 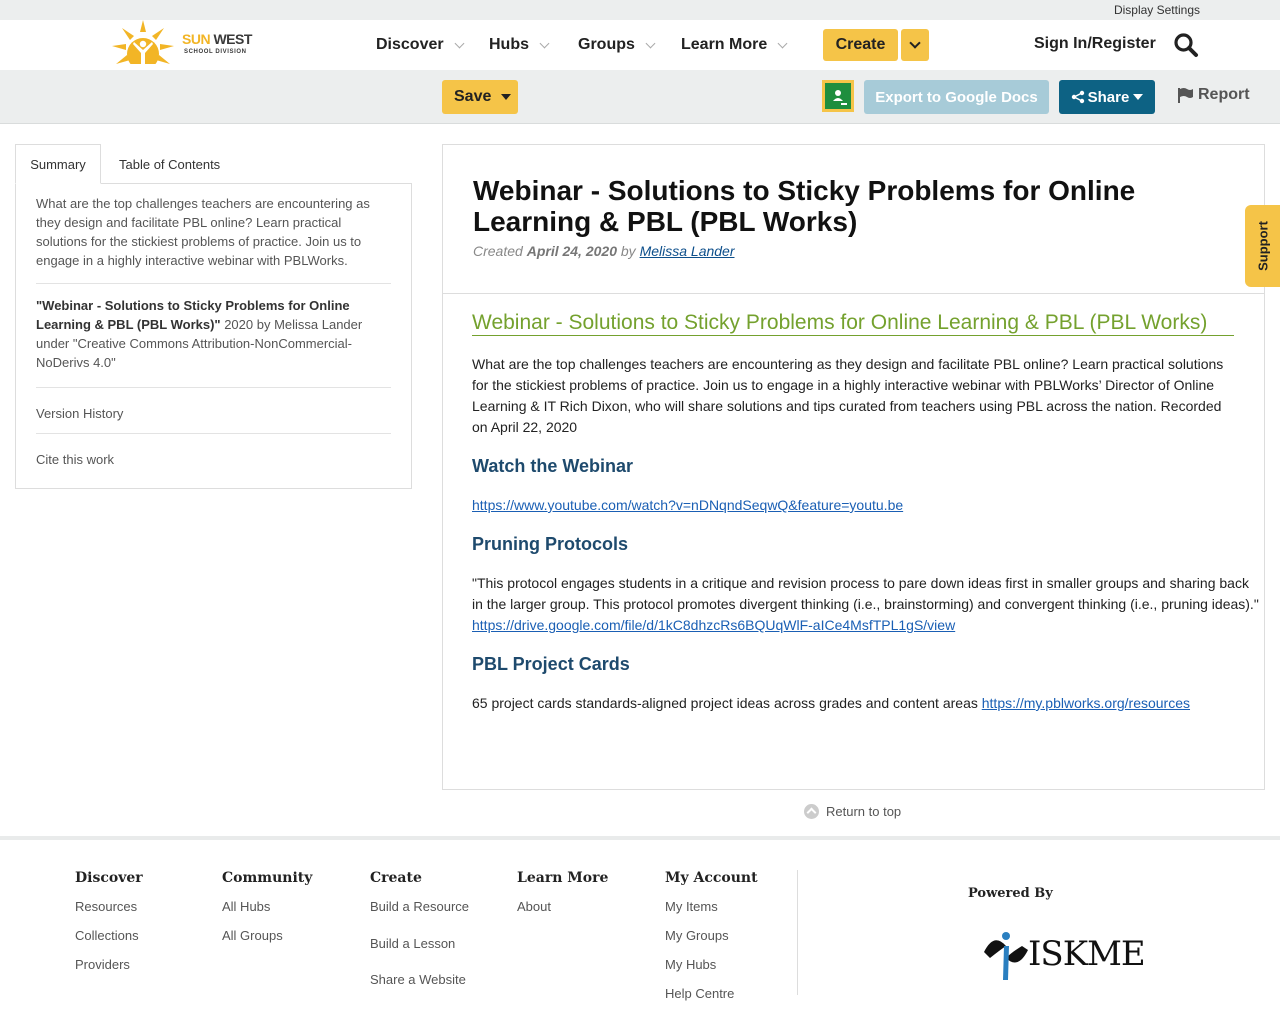 What do you see at coordinates (419, 954) in the screenshot?
I see `footer-link-build-lesson: Build a Lesson` at bounding box center [419, 954].